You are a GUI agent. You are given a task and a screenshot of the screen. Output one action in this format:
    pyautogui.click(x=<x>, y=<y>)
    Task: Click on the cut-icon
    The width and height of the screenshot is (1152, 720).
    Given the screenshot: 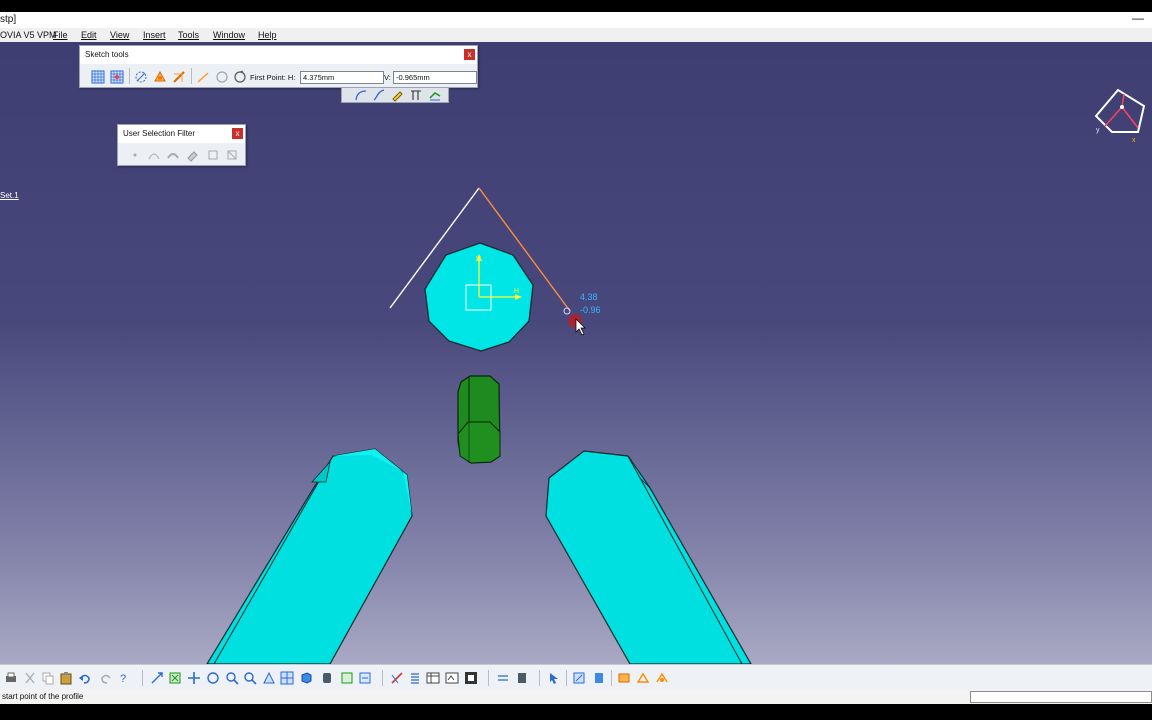 What is the action you would take?
    pyautogui.click(x=30, y=678)
    